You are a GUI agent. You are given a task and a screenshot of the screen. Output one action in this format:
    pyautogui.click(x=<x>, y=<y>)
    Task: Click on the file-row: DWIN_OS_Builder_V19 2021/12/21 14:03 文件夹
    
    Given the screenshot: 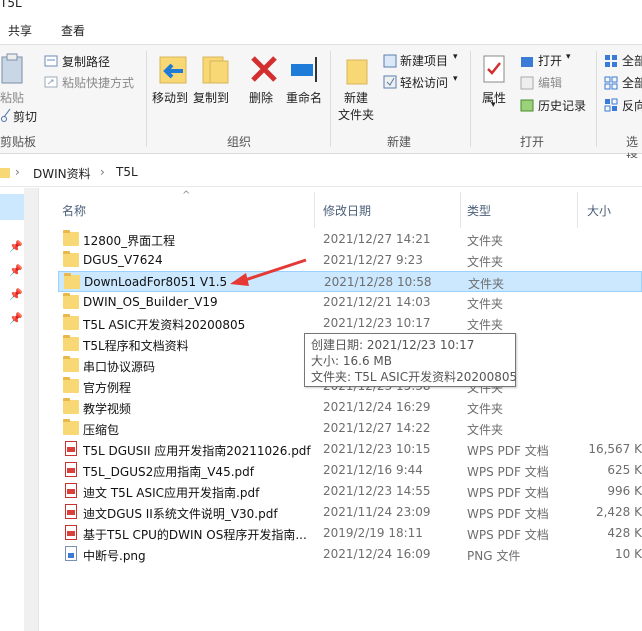 What is the action you would take?
    pyautogui.click(x=350, y=302)
    